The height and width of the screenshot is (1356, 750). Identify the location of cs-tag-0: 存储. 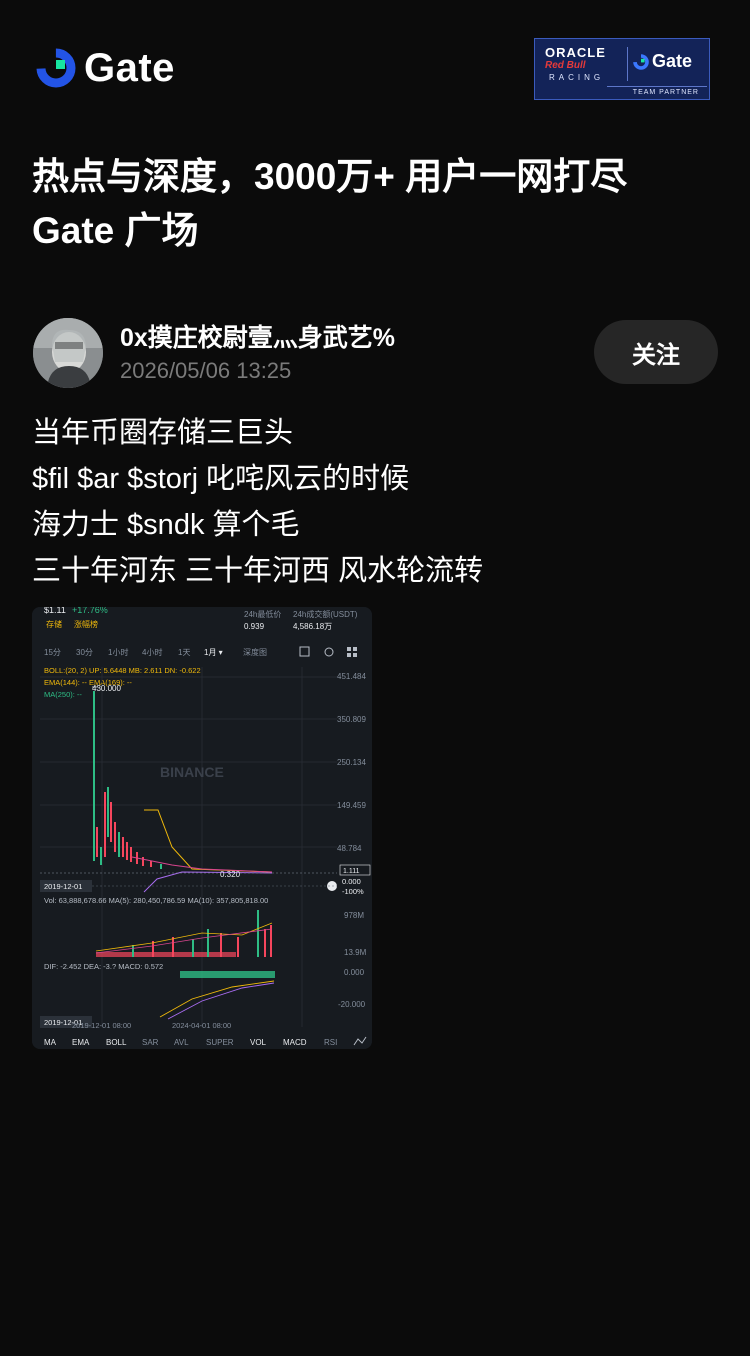
(54, 624).